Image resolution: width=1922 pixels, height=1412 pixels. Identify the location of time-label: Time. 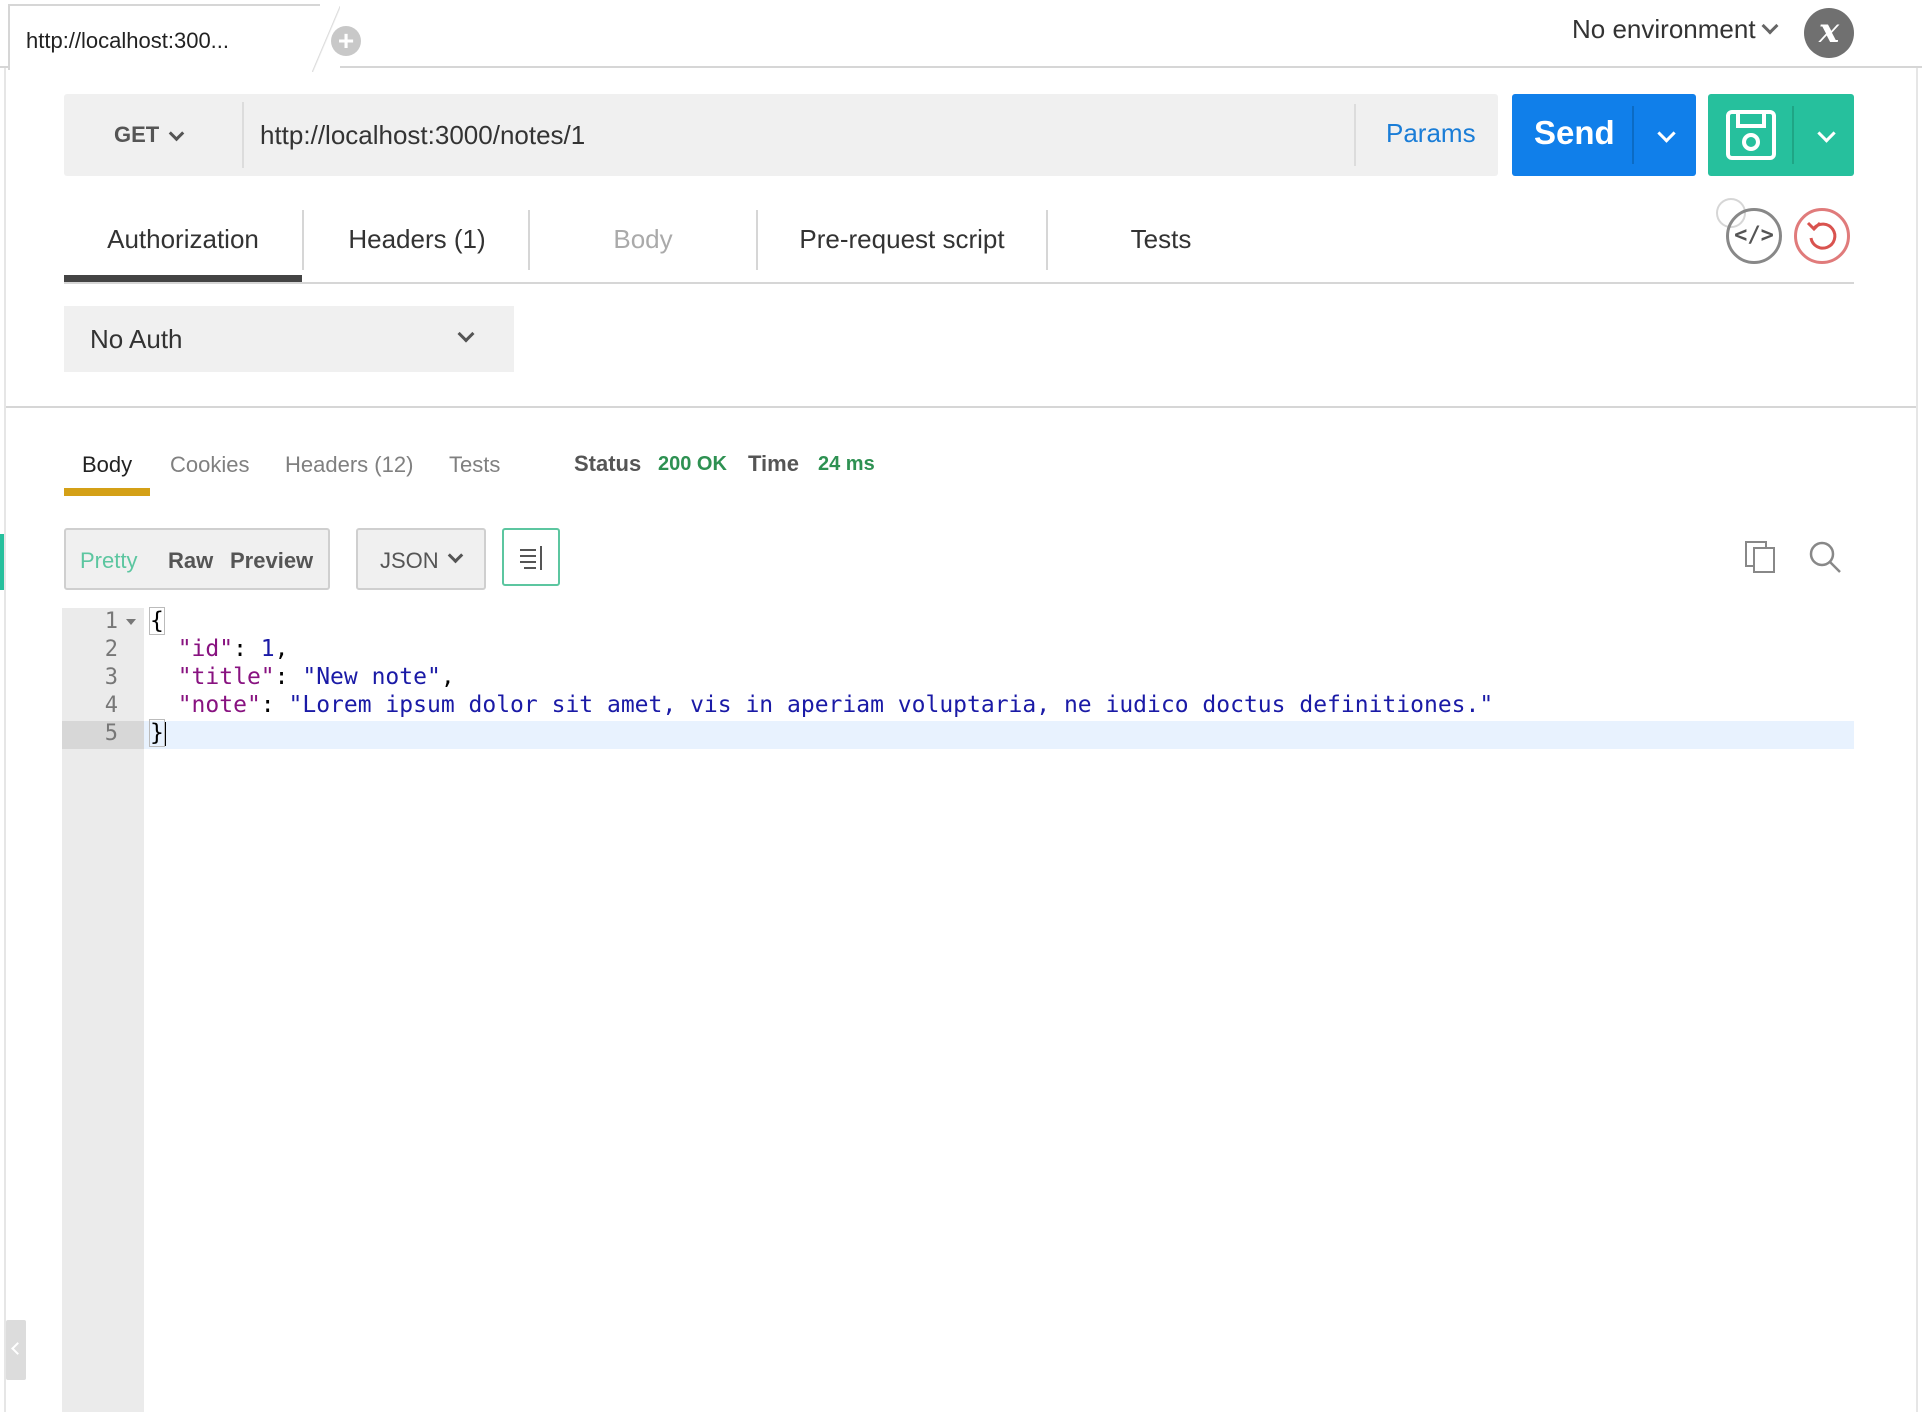
(773, 463).